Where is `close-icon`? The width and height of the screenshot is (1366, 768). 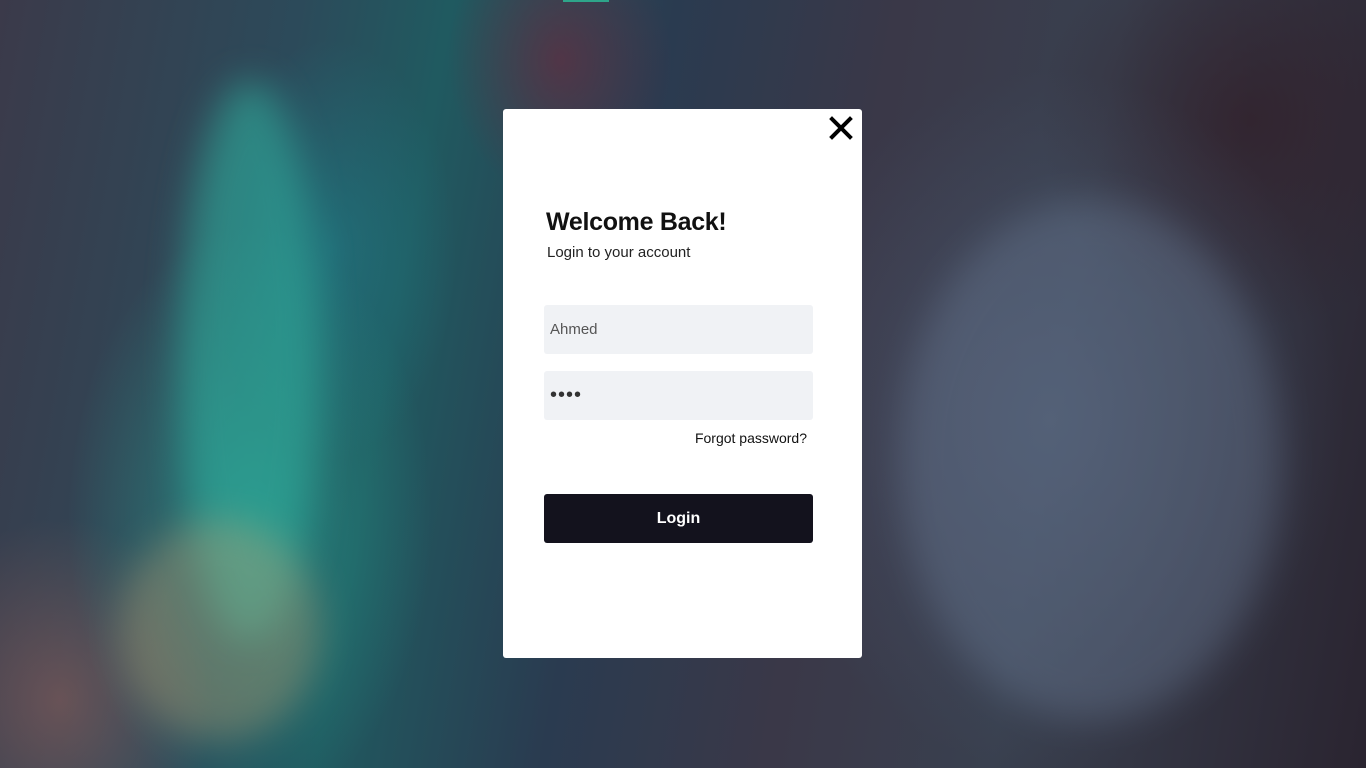
close-icon is located at coordinates (841, 128).